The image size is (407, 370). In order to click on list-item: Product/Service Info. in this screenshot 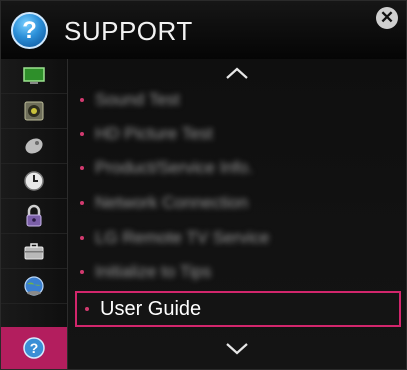, I will do `click(240, 168)`.